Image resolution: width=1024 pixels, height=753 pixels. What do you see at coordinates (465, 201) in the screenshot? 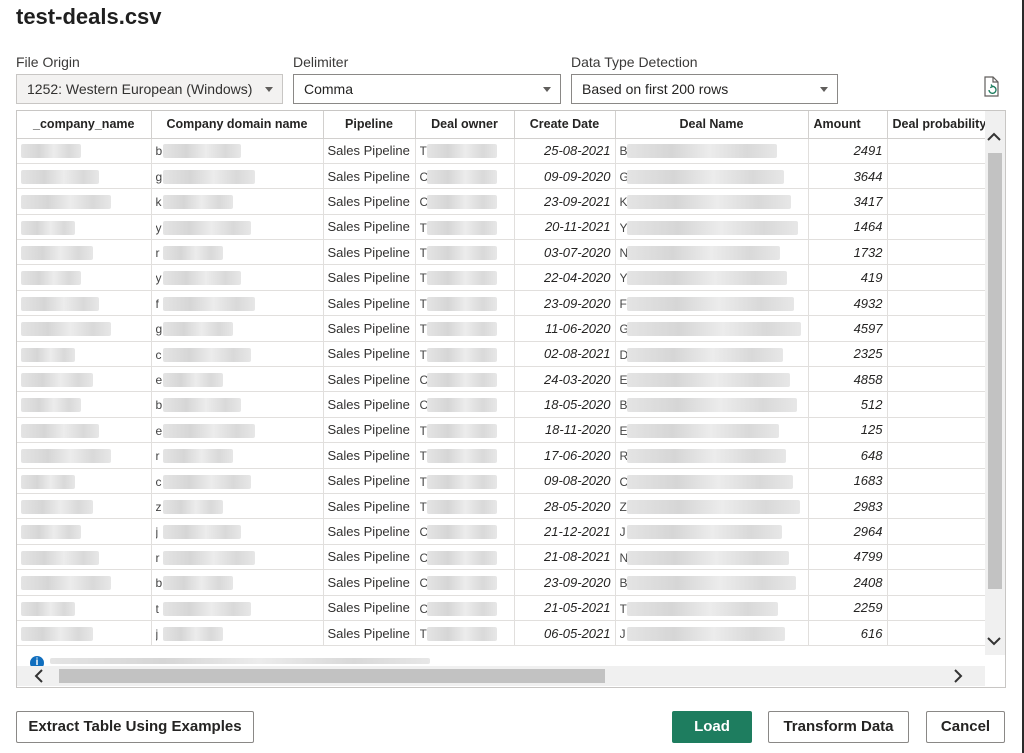
I see `deal-owner-cell: C` at bounding box center [465, 201].